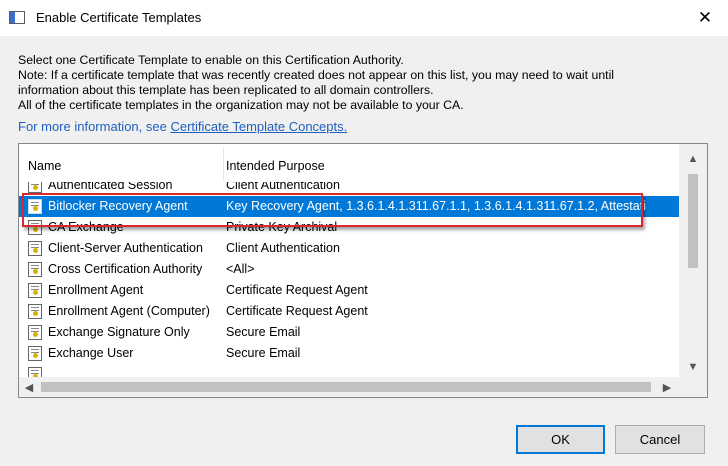  I want to click on template-name: Bitlocker Recovery Agent, so click(118, 206).